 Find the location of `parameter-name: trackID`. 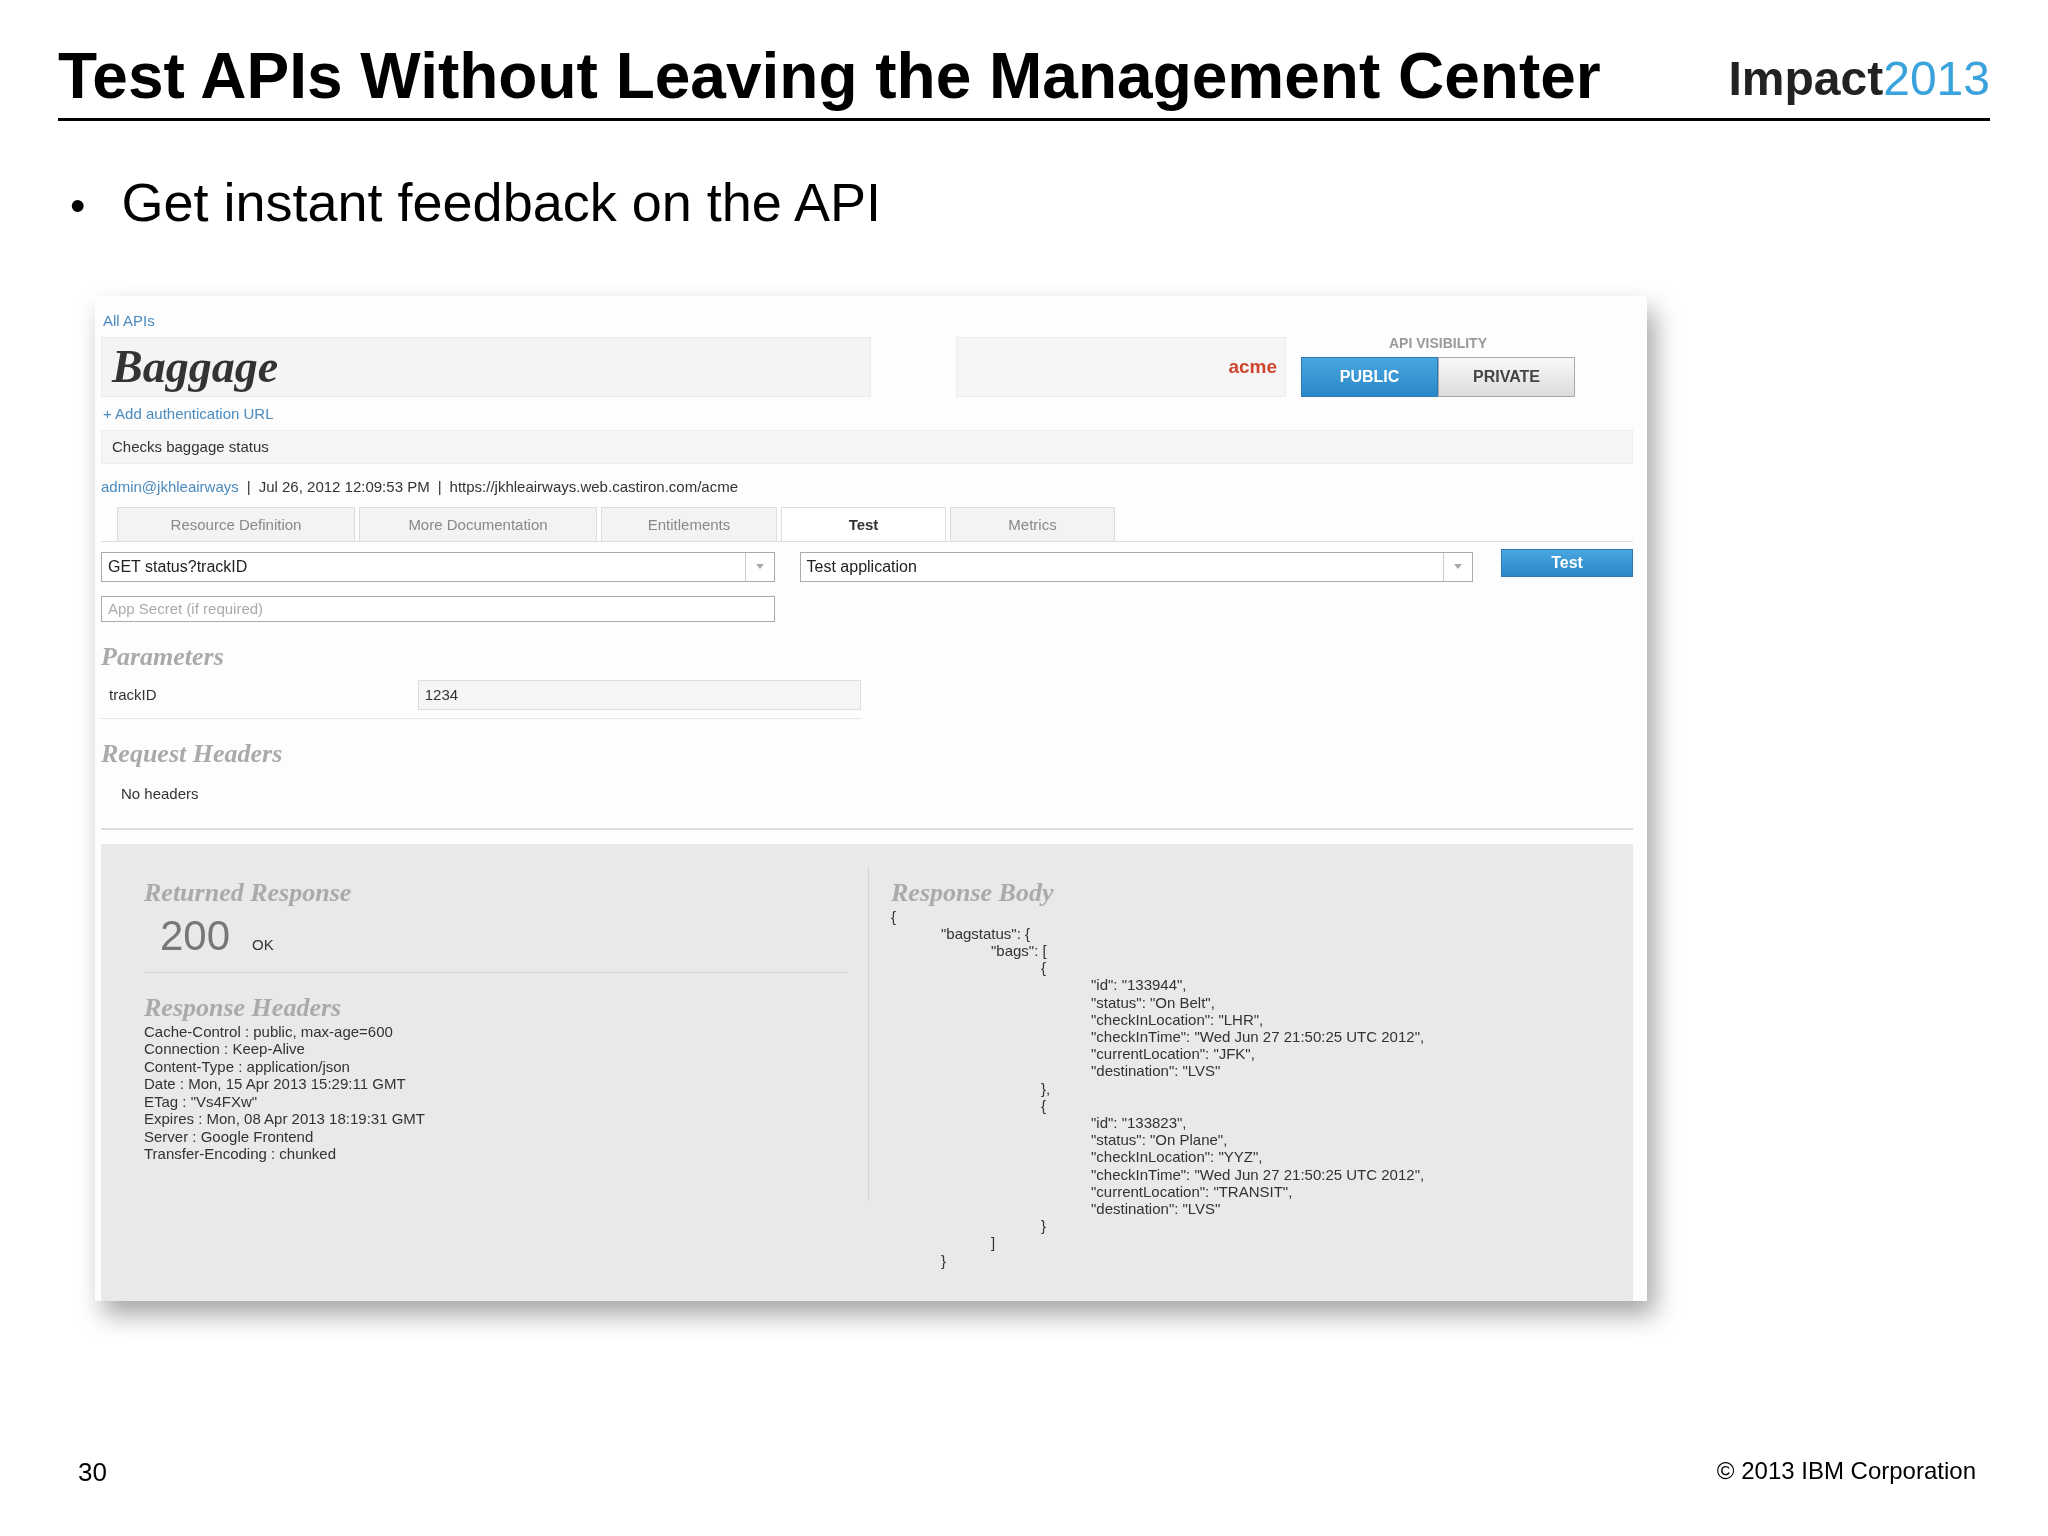

parameter-name: trackID is located at coordinates (133, 695).